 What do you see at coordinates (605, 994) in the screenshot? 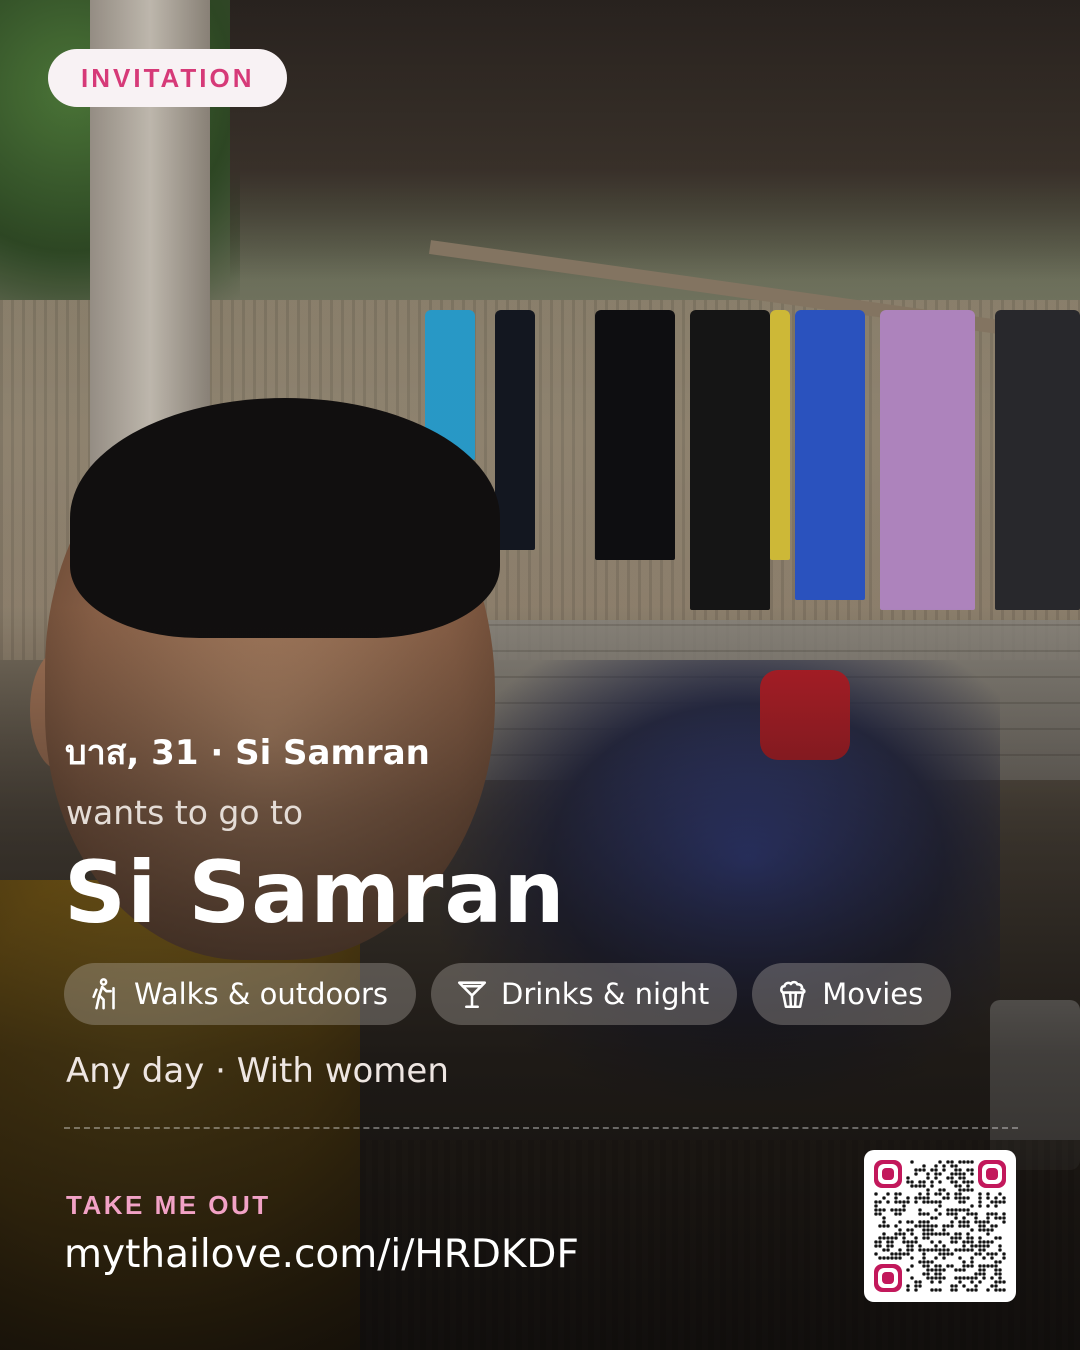
I see `chip-label: Drinks & night` at bounding box center [605, 994].